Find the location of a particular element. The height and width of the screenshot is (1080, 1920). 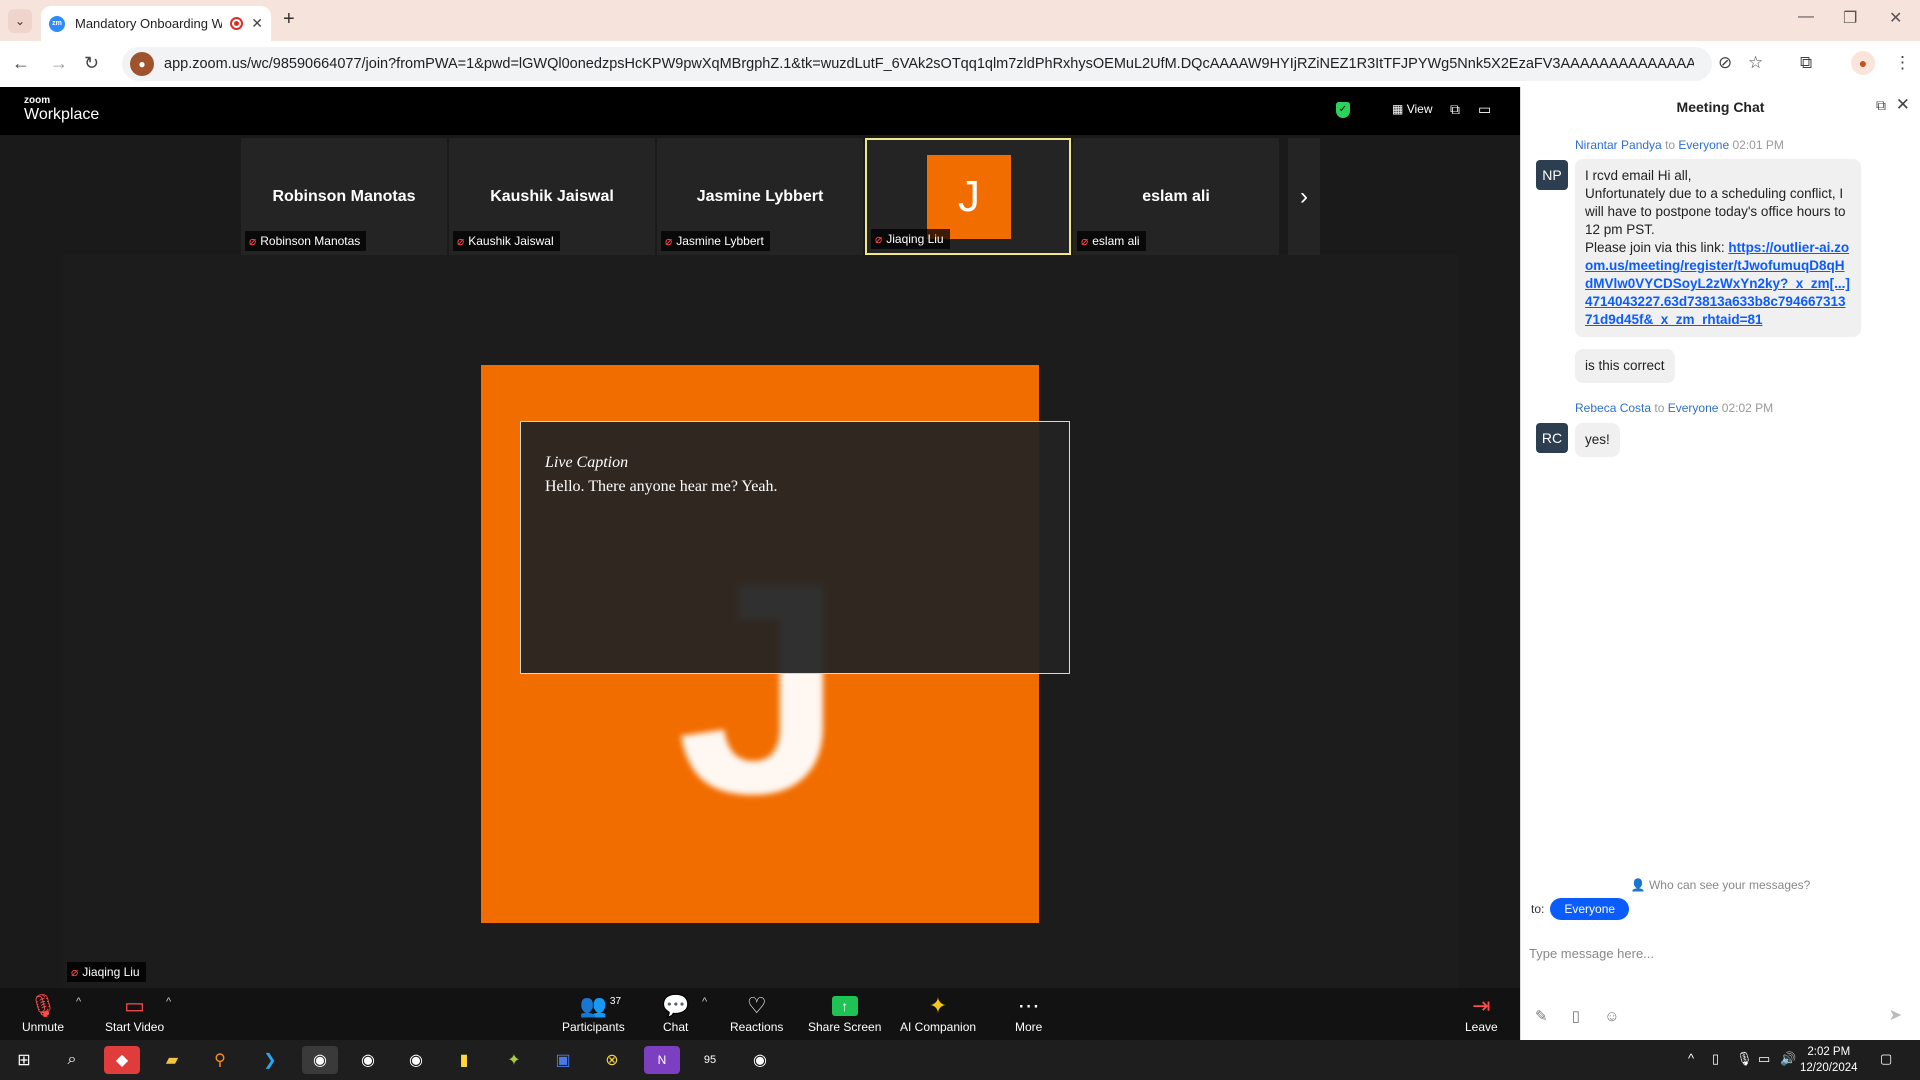

tray-chevron-icon: ^ is located at coordinates (1691, 1058).